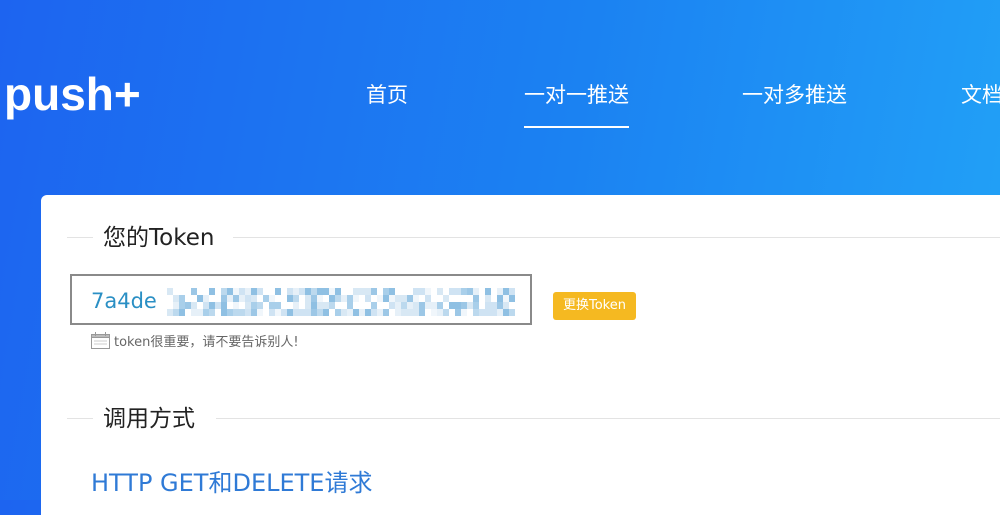  I want to click on calendar-icon, so click(100, 343).